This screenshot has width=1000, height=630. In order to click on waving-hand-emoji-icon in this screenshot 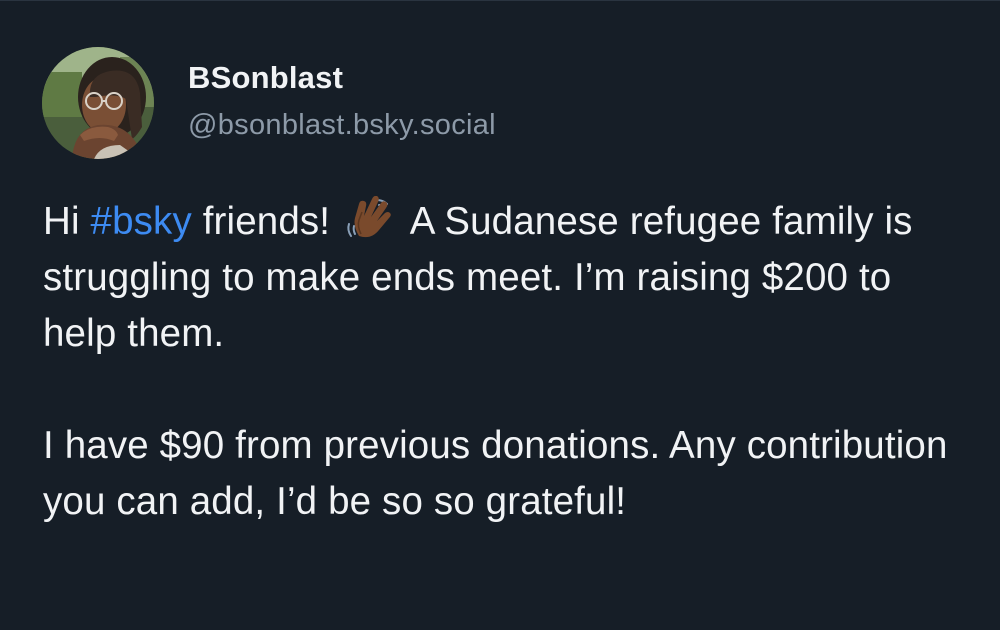, I will do `click(370, 217)`.